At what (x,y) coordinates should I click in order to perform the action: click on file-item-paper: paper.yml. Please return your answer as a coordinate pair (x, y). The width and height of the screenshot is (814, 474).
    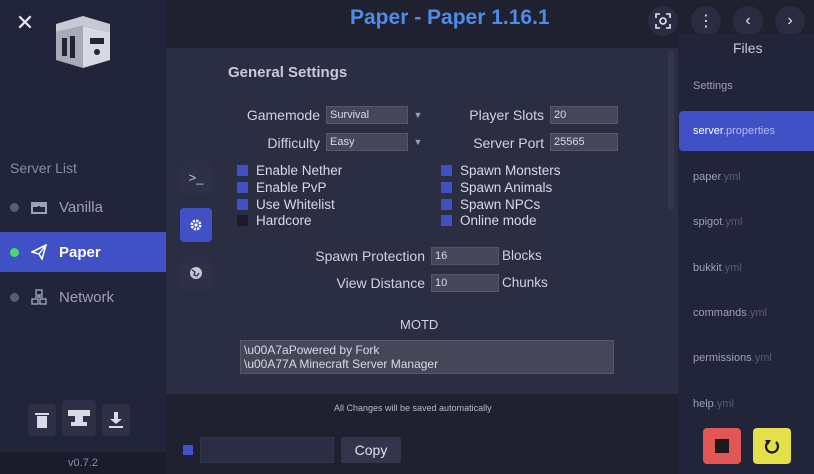
    Looking at the image, I should click on (746, 177).